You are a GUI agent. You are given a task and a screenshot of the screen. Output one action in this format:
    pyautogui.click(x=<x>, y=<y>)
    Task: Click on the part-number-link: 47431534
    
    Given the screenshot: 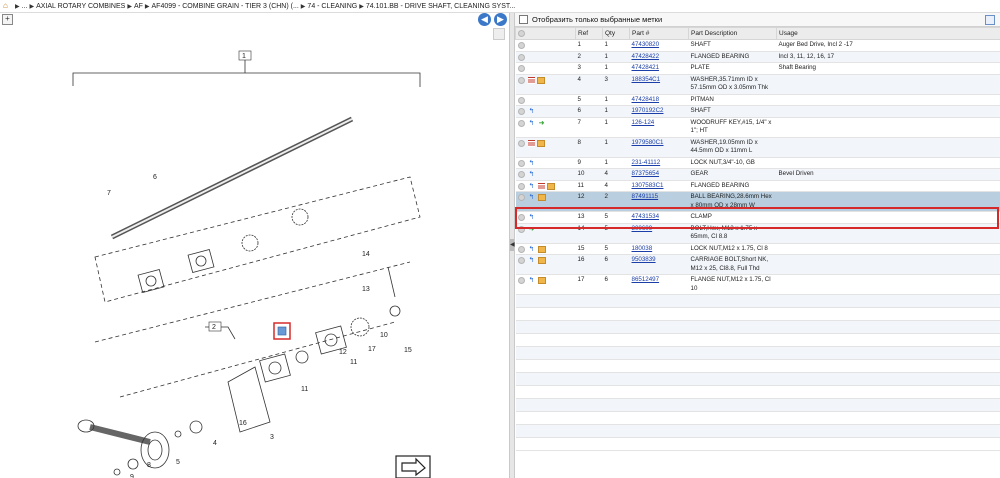 What is the action you would take?
    pyautogui.click(x=646, y=216)
    